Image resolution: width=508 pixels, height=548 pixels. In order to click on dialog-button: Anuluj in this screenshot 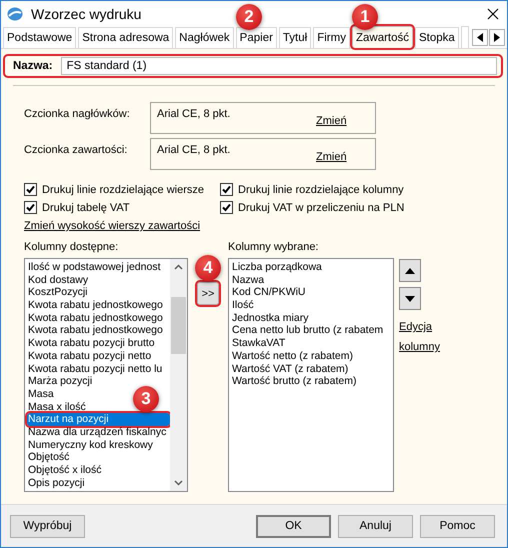, I will do `click(375, 526)`.